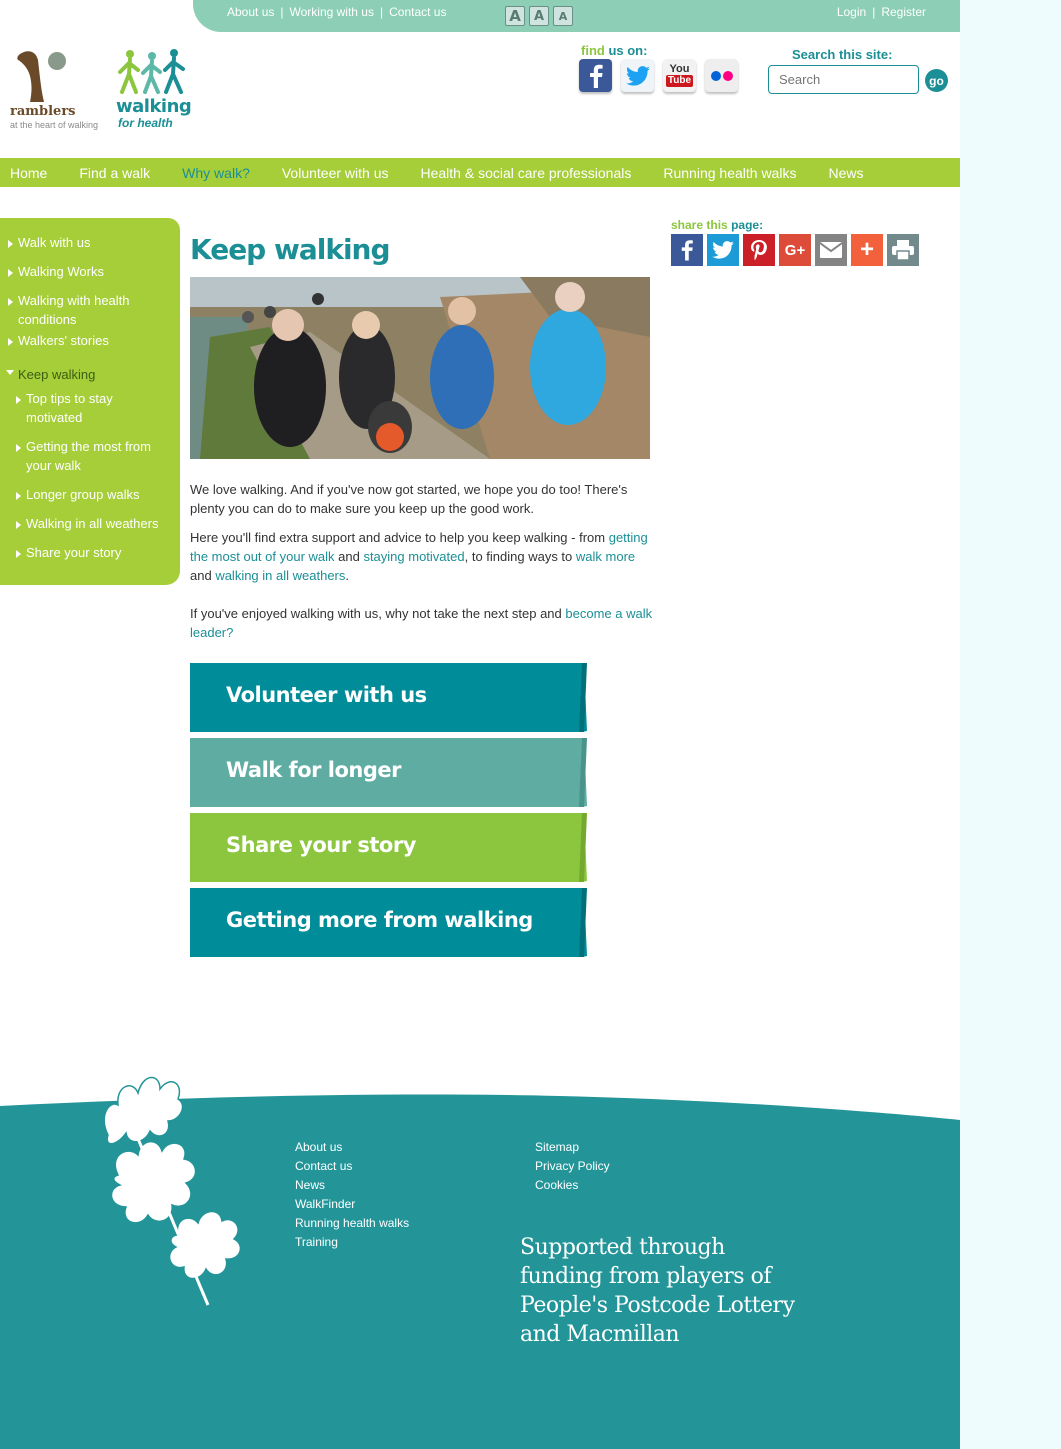  I want to click on hero-photo, so click(420, 368).